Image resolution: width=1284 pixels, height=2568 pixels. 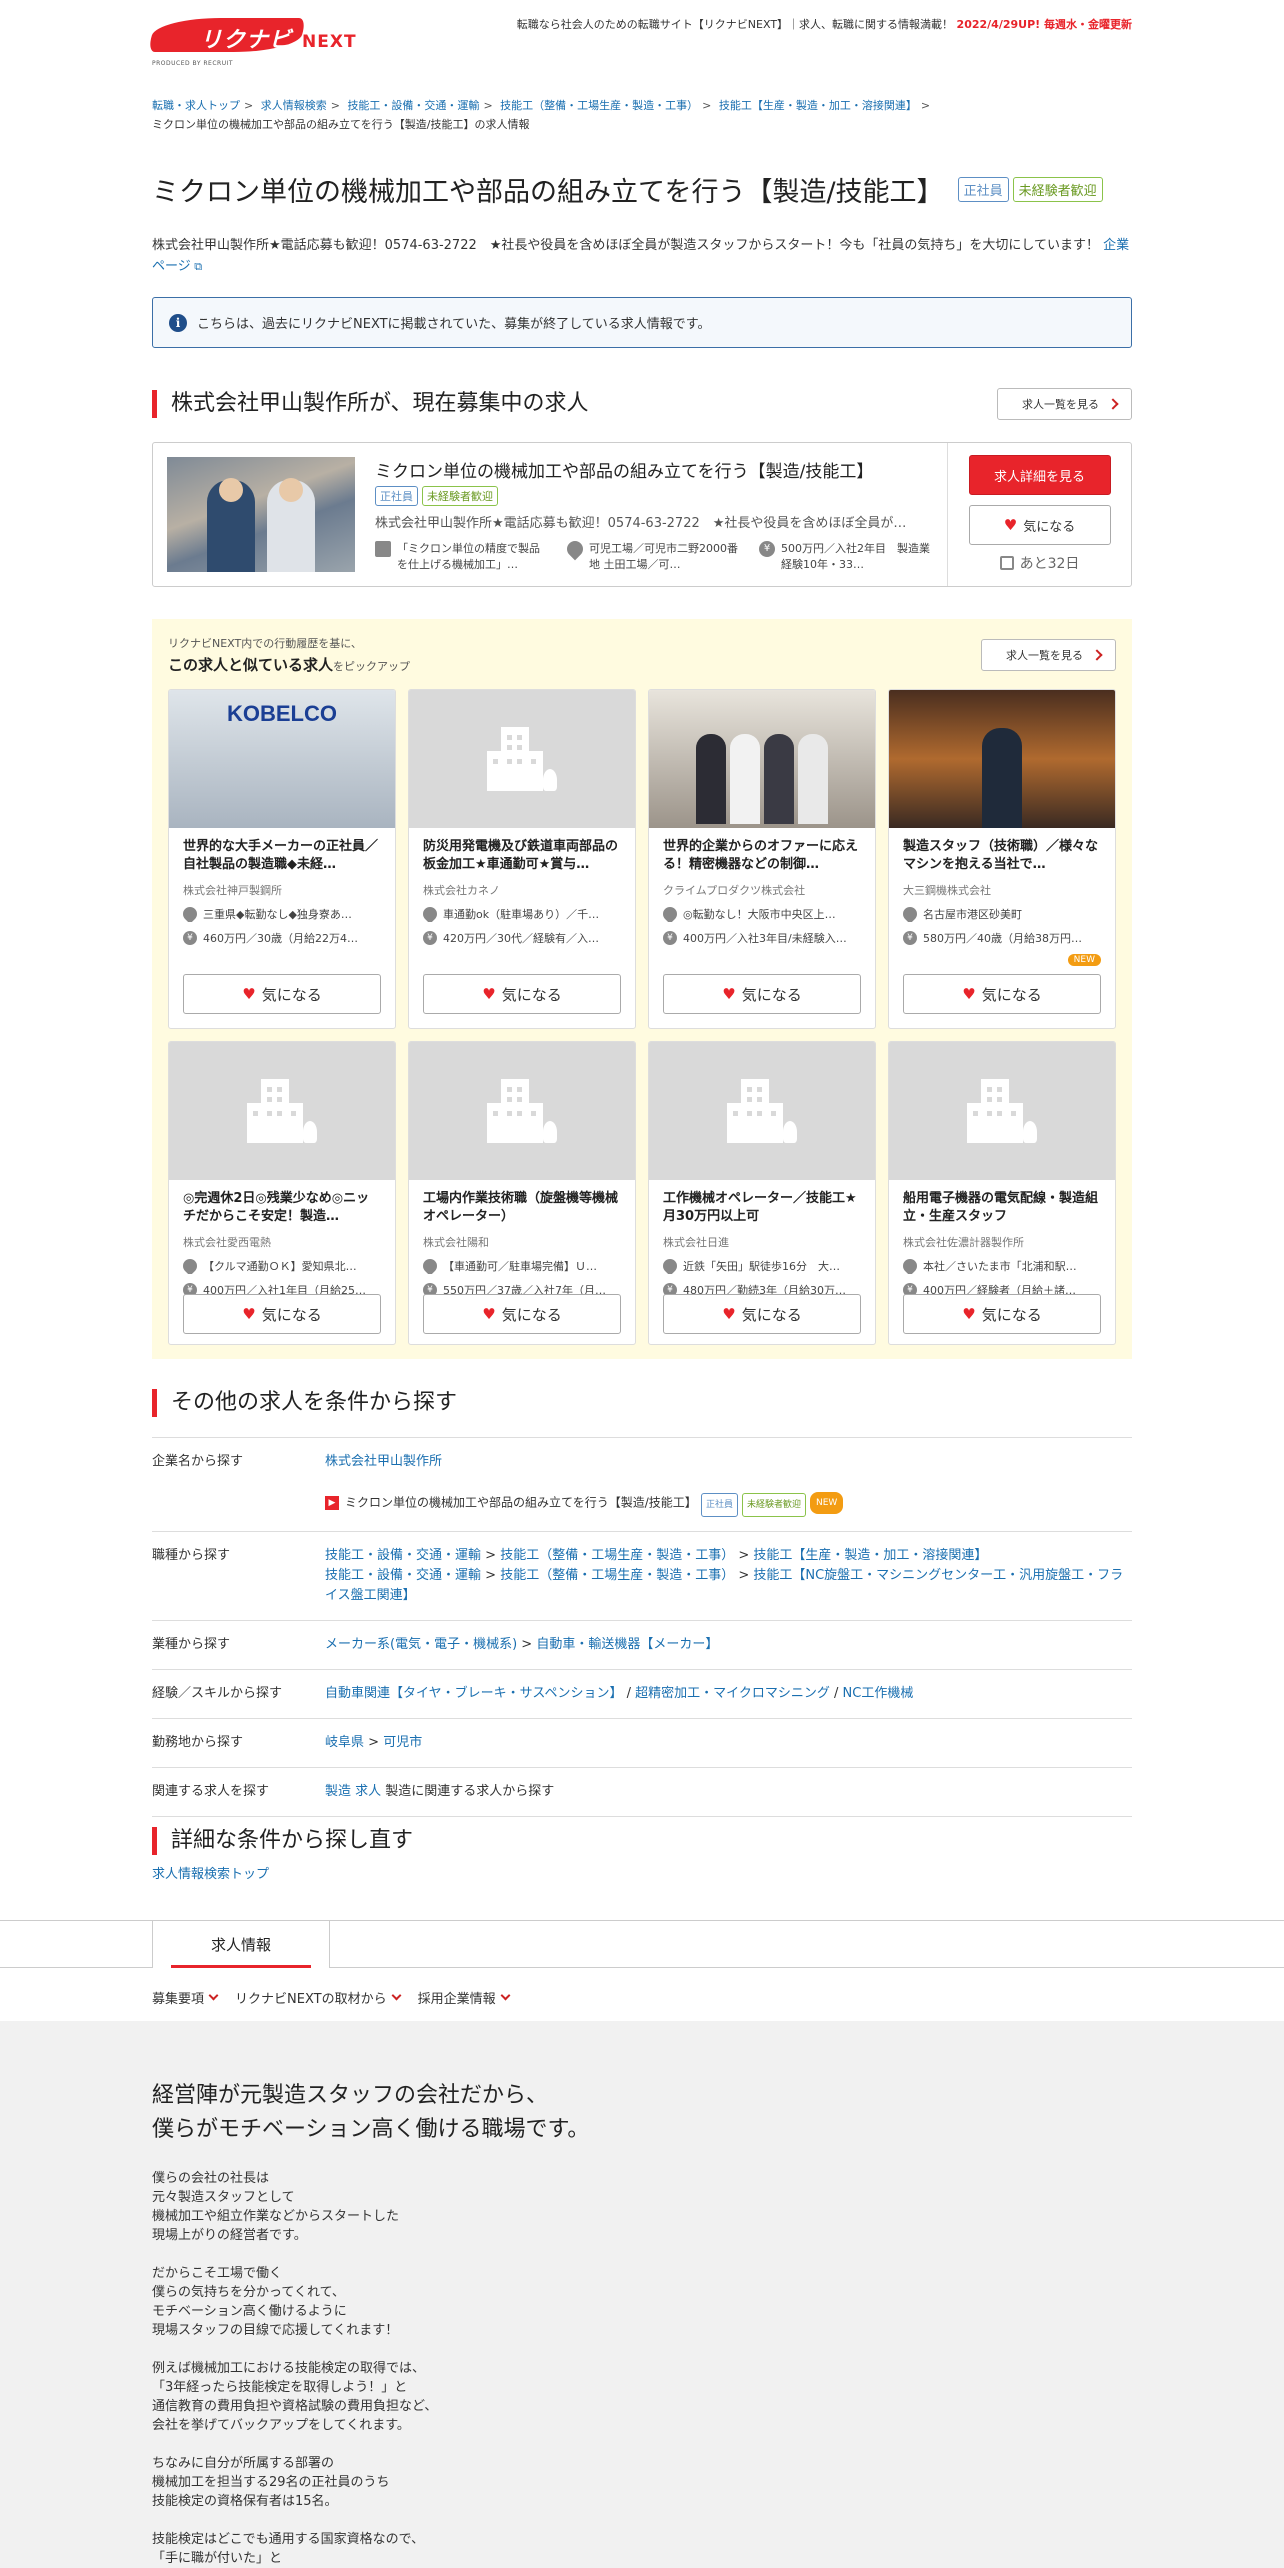 I want to click on tab-job-info: 求人情報, so click(x=241, y=1944).